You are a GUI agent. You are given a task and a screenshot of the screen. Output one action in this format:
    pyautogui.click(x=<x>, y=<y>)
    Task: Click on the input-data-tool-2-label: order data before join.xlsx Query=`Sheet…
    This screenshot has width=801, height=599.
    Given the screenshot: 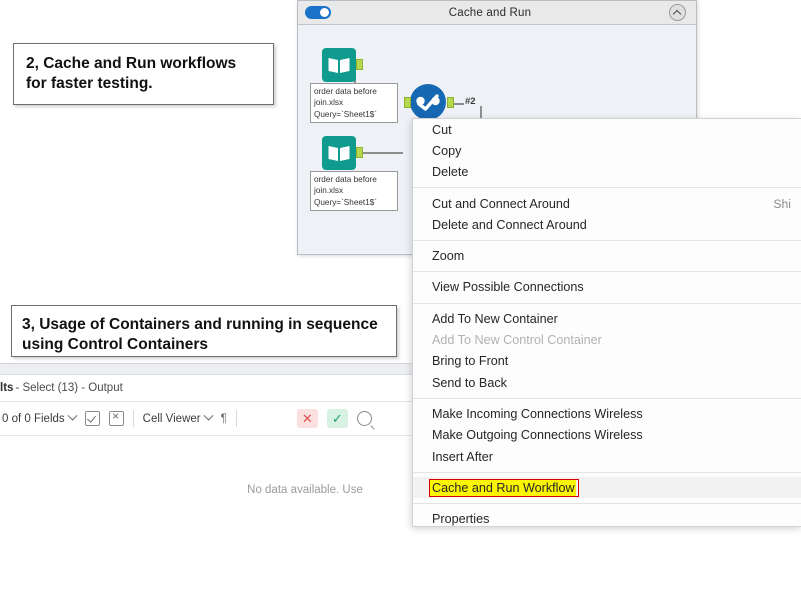 What is the action you would take?
    pyautogui.click(x=354, y=191)
    